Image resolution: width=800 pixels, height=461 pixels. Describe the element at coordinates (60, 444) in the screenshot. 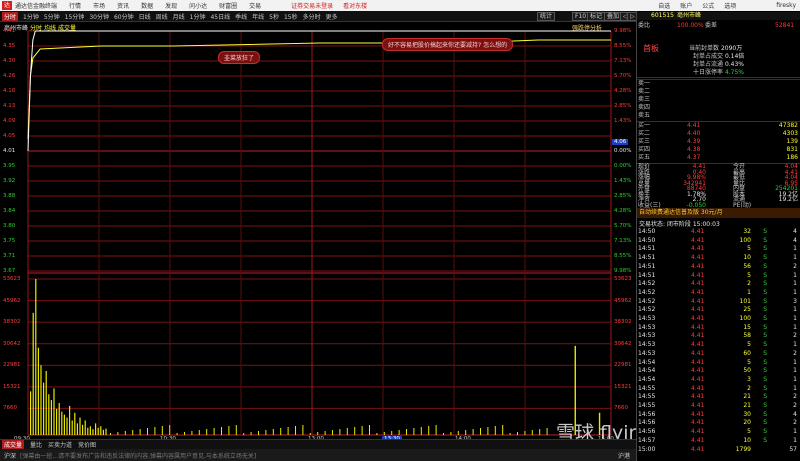

I see `tab-buysell-force: 买卖力道` at that location.